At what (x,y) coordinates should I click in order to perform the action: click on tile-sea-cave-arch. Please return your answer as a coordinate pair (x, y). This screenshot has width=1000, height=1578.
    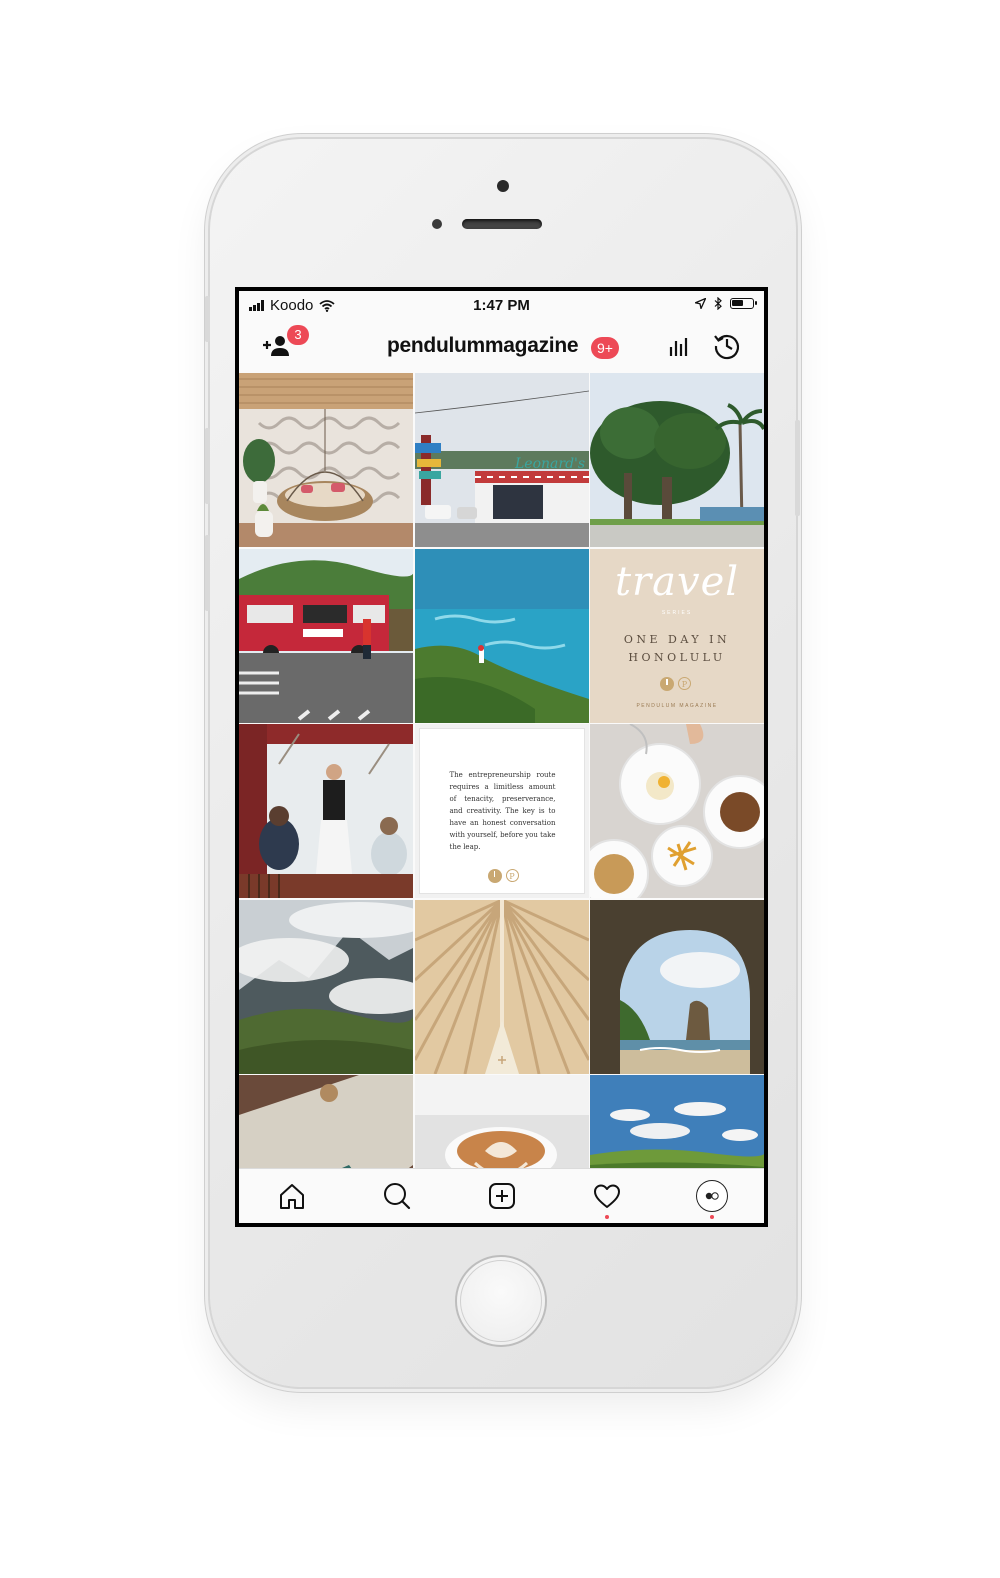
    Looking at the image, I should click on (677, 986).